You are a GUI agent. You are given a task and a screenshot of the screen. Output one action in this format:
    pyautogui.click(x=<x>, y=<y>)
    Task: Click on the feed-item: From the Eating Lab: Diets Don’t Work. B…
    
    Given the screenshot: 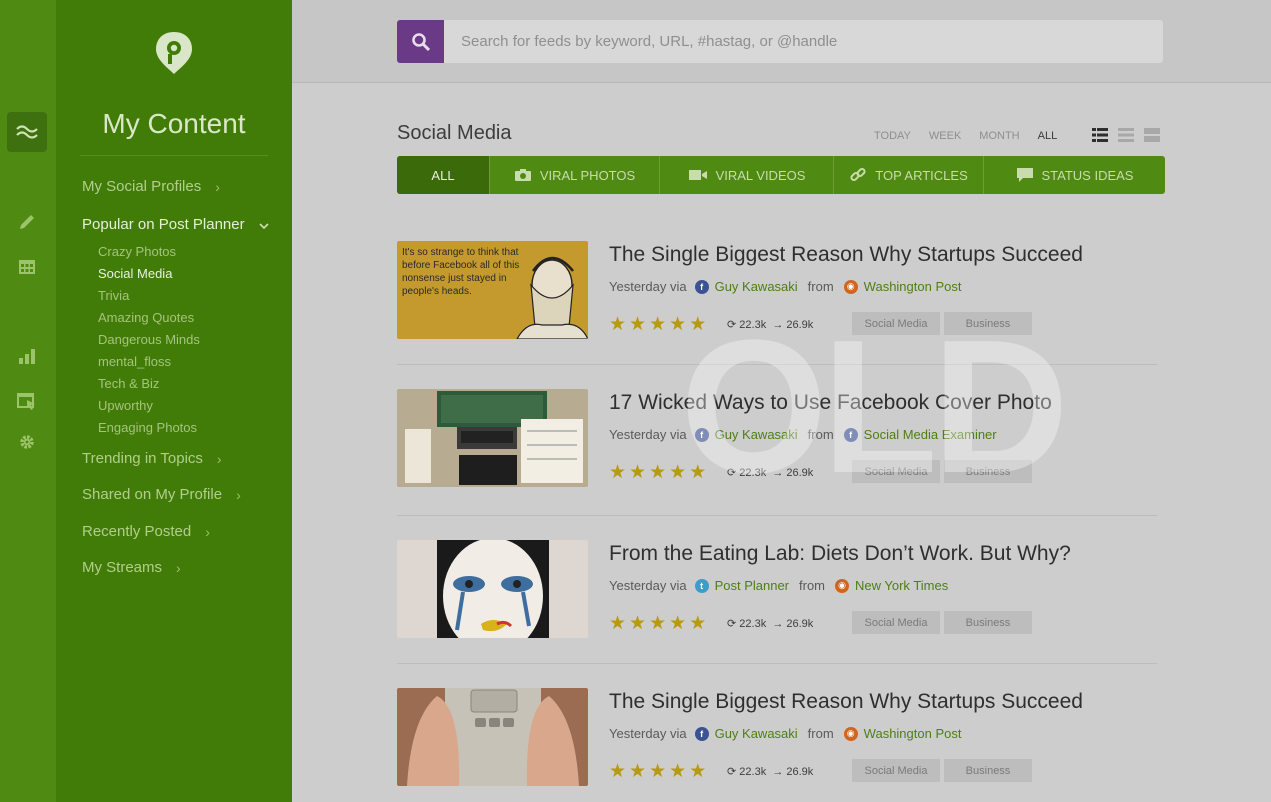 What is the action you would take?
    pyautogui.click(x=777, y=604)
    